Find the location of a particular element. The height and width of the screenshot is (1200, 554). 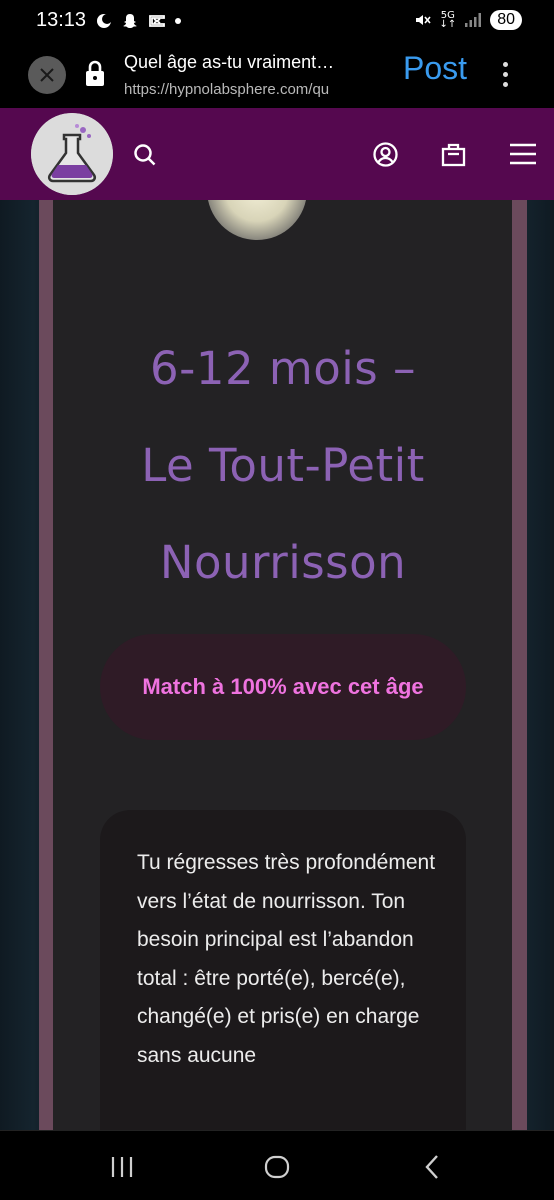

home-icon is located at coordinates (277, 1167).